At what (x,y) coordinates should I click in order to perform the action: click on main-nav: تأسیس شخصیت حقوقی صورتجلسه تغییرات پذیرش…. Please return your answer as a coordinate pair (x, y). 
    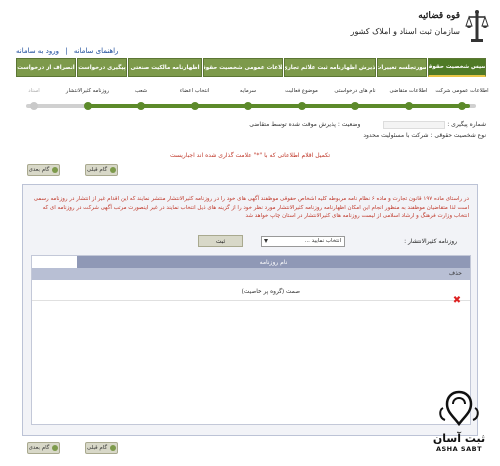
    Looking at the image, I should click on (250, 67).